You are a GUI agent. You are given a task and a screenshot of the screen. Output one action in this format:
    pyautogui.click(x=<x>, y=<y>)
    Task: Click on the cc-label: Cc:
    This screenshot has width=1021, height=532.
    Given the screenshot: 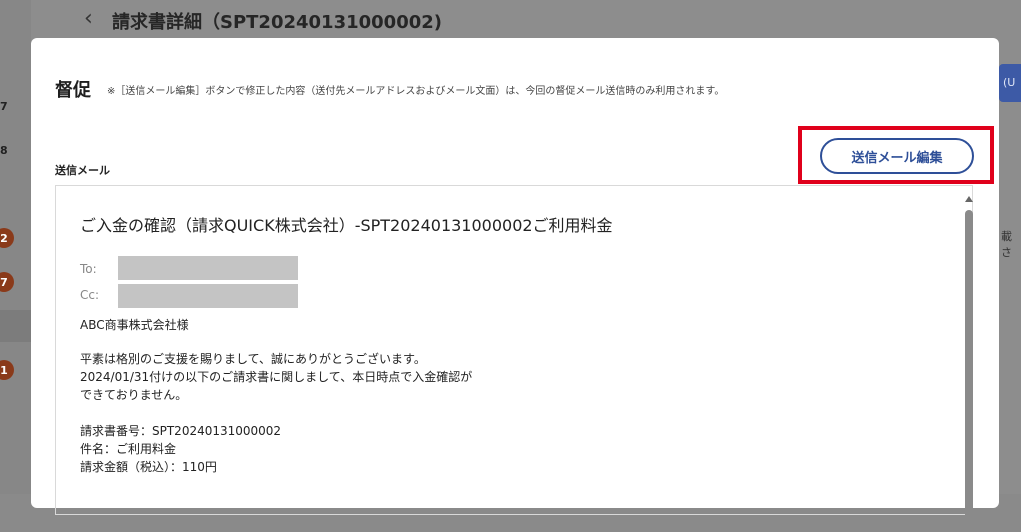 What is the action you would take?
    pyautogui.click(x=90, y=295)
    